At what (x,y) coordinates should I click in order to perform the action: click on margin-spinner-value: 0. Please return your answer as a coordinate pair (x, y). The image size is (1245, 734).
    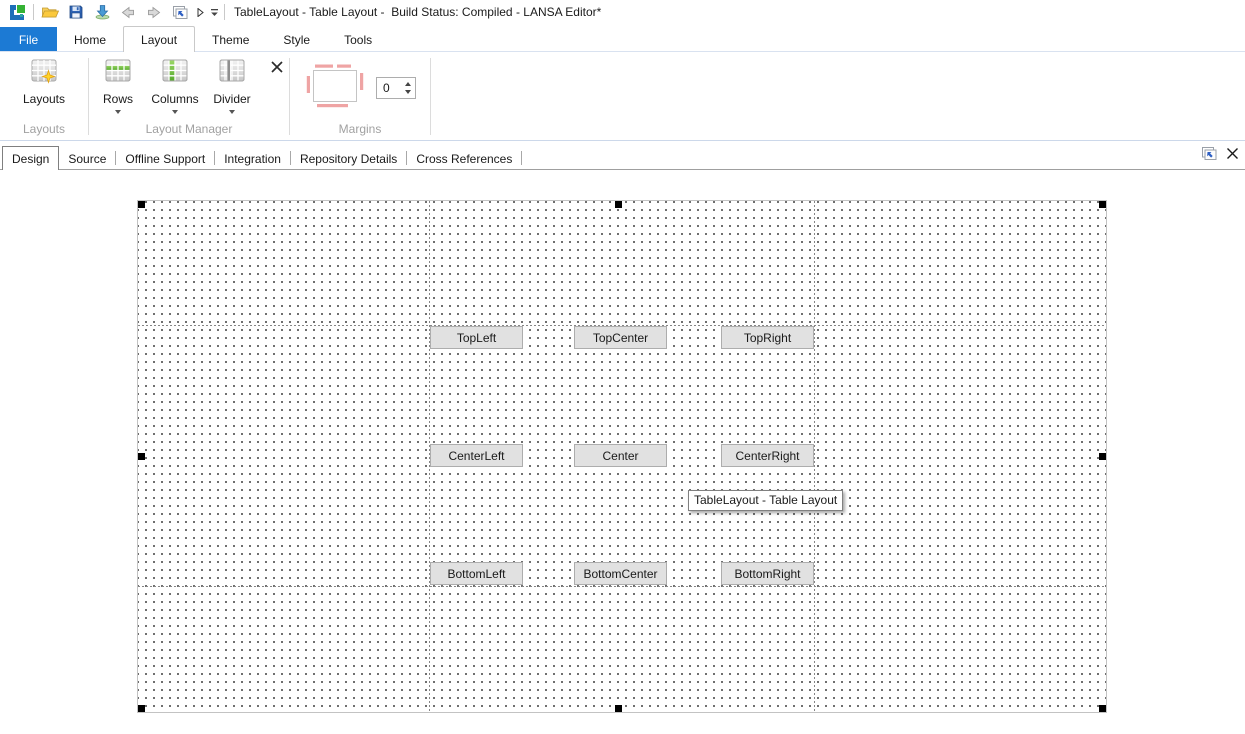
    Looking at the image, I should click on (386, 88).